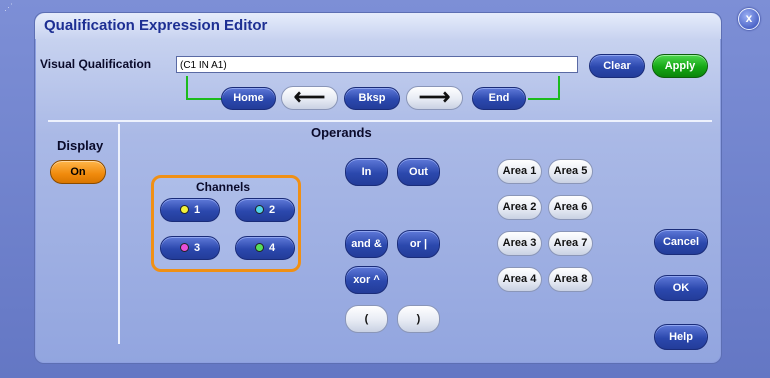 Image resolution: width=770 pixels, height=378 pixels. Describe the element at coordinates (341, 132) in the screenshot. I see `operands-label: Operands` at that location.